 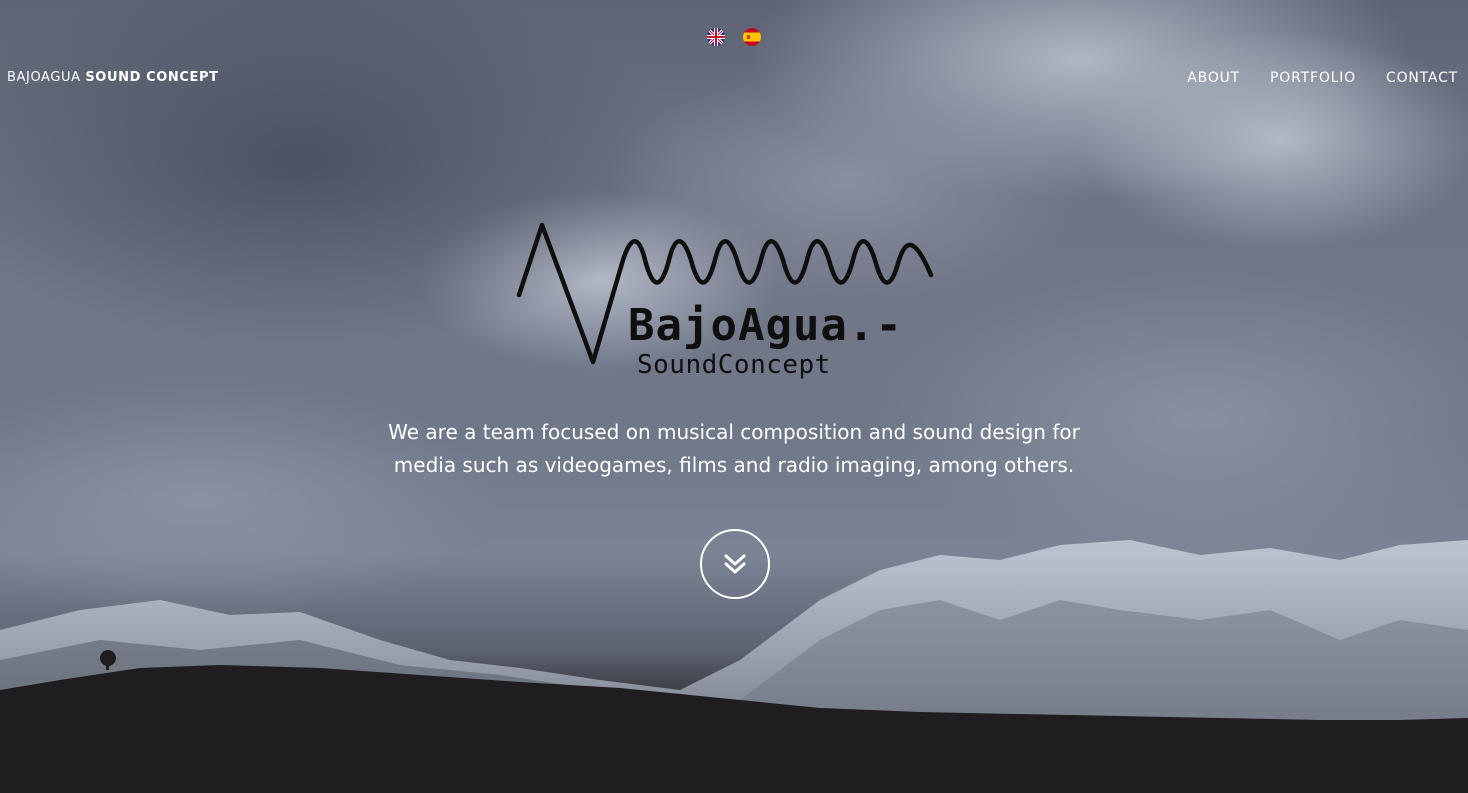 I want to click on spain-flag-icon, so click(x=752, y=37).